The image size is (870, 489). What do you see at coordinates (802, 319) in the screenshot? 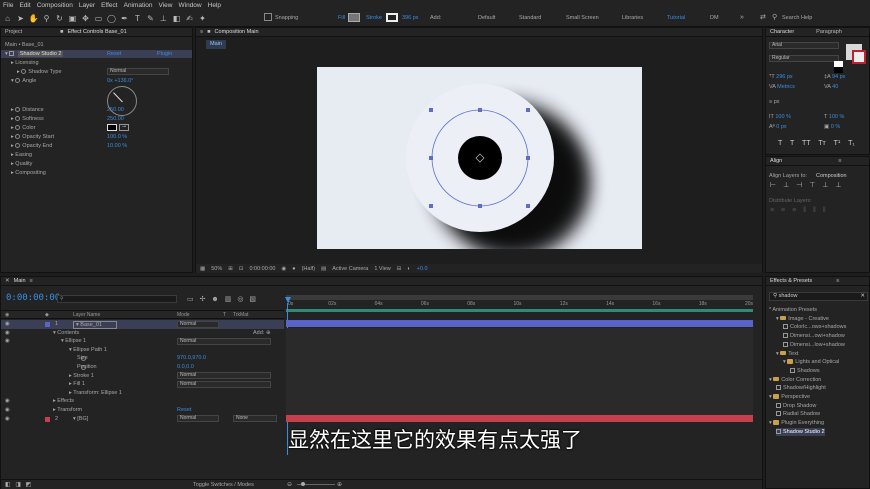
I see `preset-item: ▾ Image - Creative` at bounding box center [802, 319].